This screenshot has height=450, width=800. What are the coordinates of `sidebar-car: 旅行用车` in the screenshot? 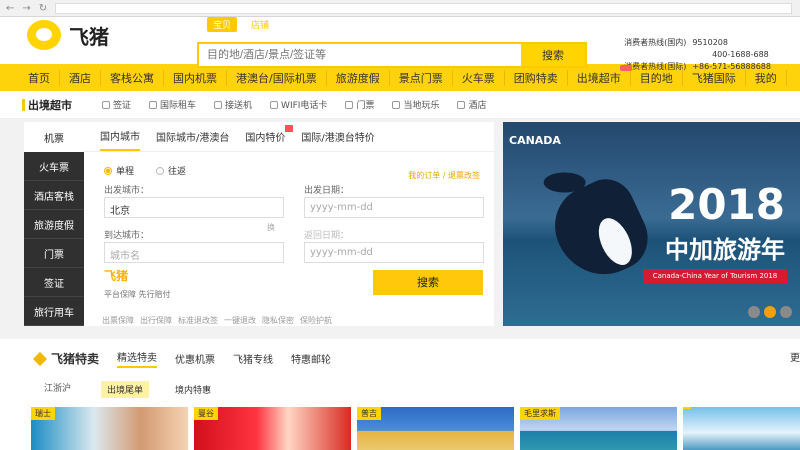 It's located at (54, 311).